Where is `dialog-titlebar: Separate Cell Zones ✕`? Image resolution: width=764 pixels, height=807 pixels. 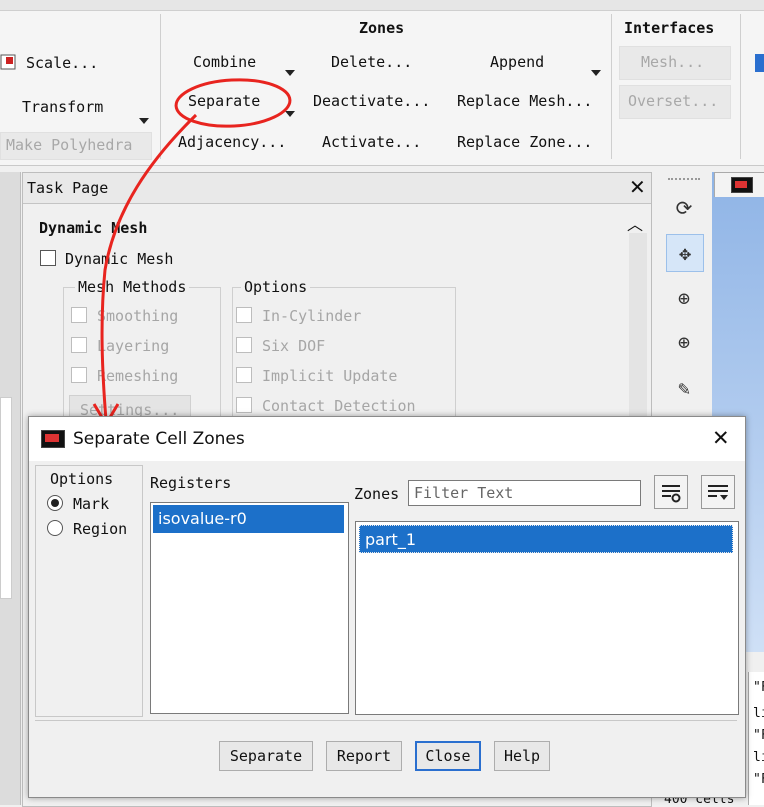 dialog-titlebar: Separate Cell Zones ✕ is located at coordinates (387, 439).